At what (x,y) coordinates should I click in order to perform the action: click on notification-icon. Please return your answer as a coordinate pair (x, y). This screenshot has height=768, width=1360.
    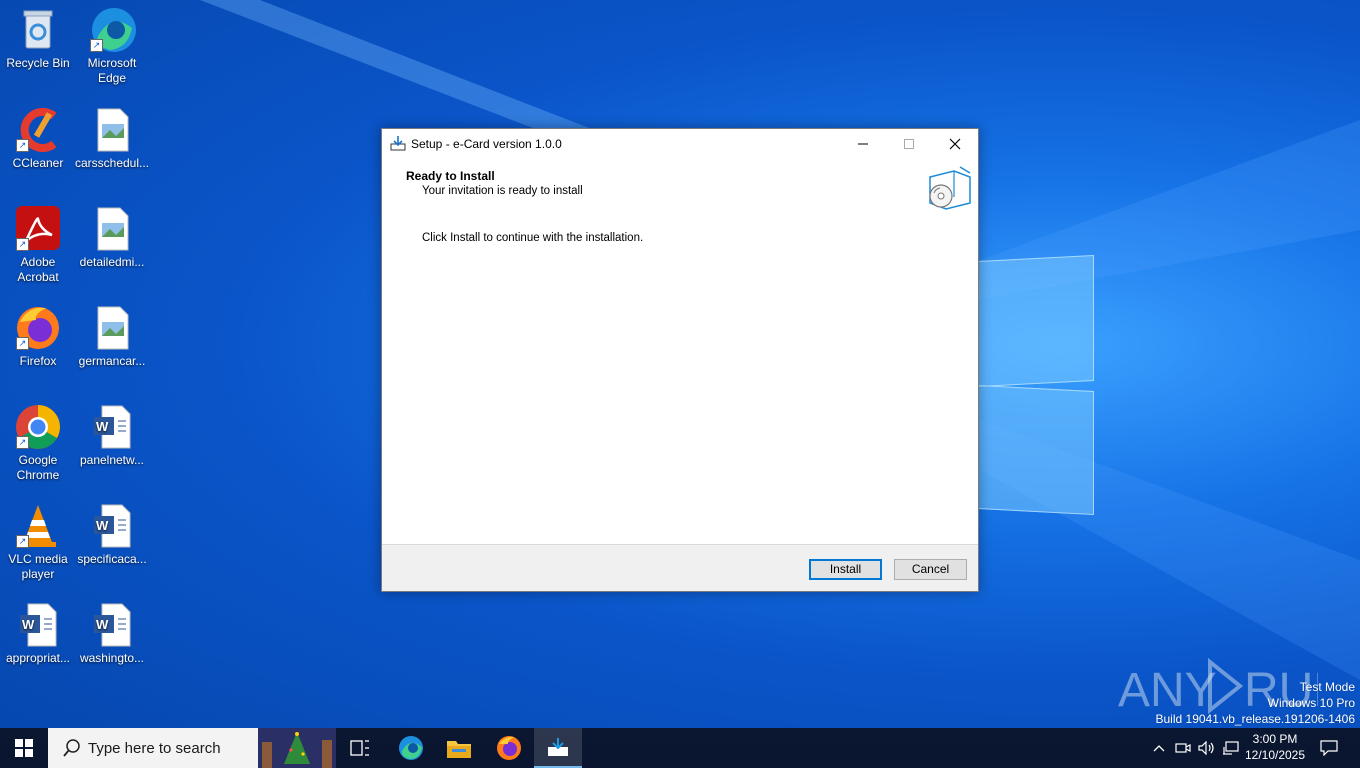
    Looking at the image, I should click on (1329, 748).